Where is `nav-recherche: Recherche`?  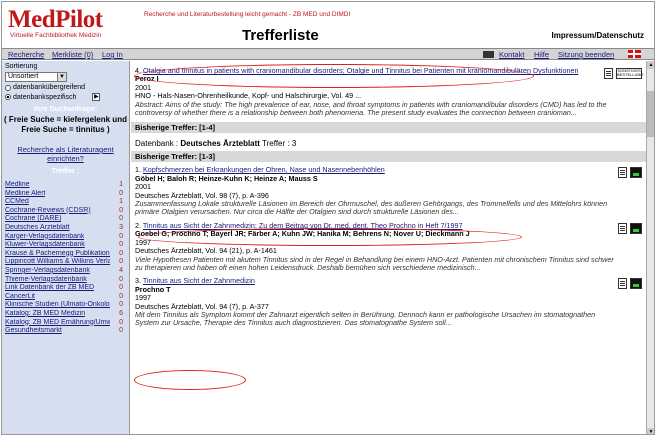
nav-recherche: Recherche is located at coordinates (26, 54).